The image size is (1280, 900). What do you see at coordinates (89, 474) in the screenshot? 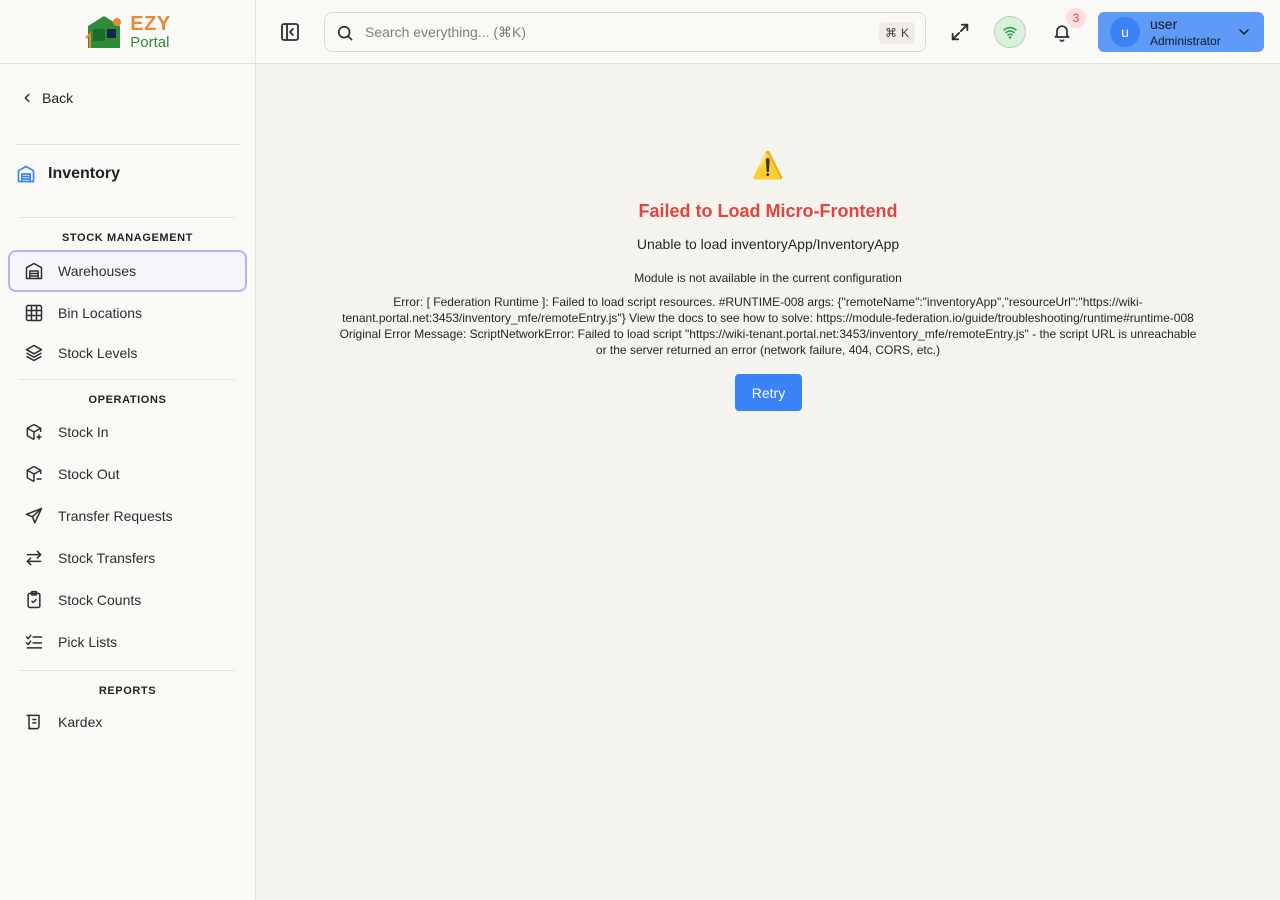
I see `sidebar-item-label: Stock Out` at bounding box center [89, 474].